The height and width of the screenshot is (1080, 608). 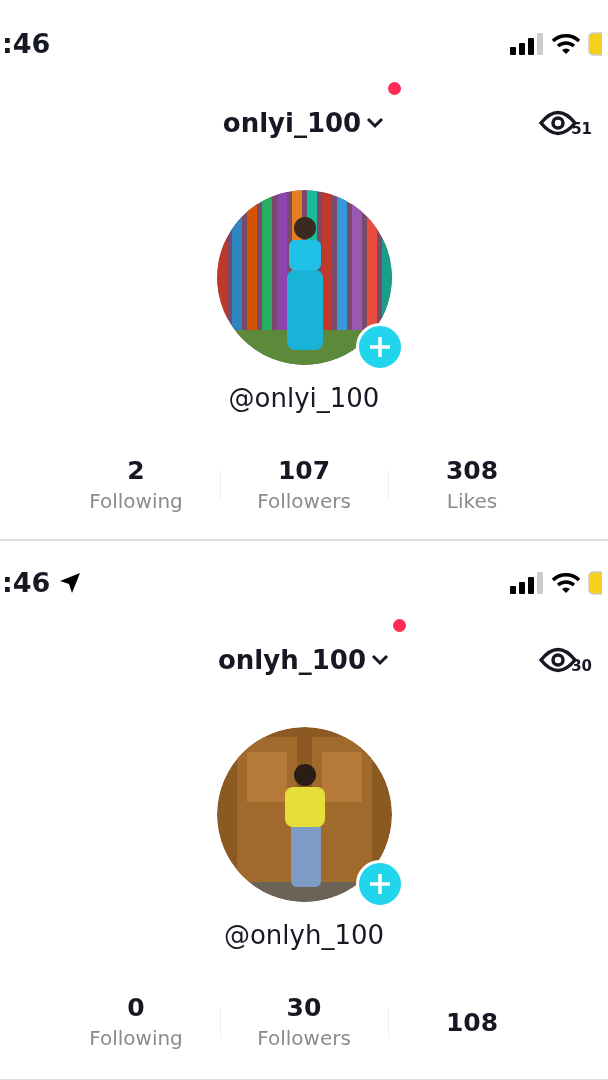 I want to click on handle-text: @onlyi_100, so click(x=304, y=398).